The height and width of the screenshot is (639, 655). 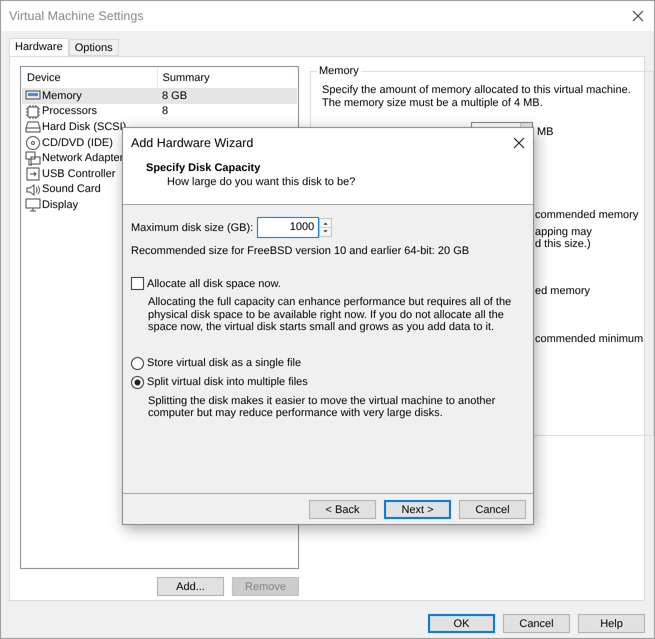 What do you see at coordinates (70, 111) in the screenshot?
I see `device-name: Processors` at bounding box center [70, 111].